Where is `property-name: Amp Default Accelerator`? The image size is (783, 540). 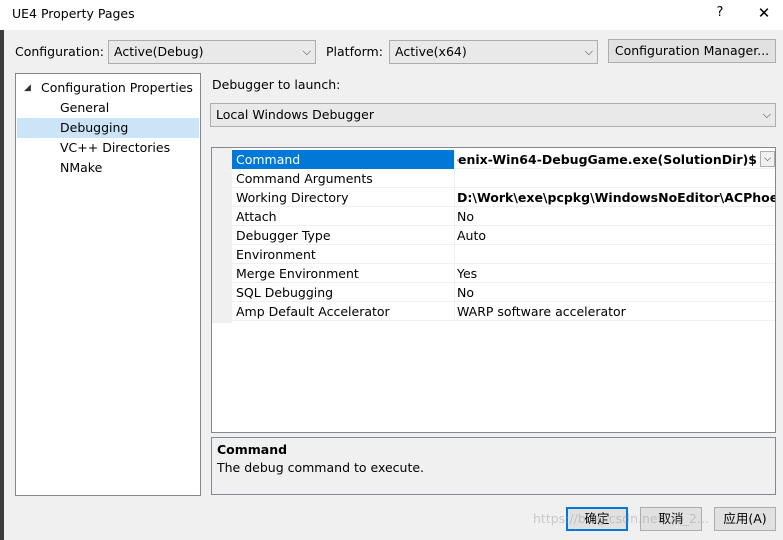
property-name: Amp Default Accelerator is located at coordinates (313, 311).